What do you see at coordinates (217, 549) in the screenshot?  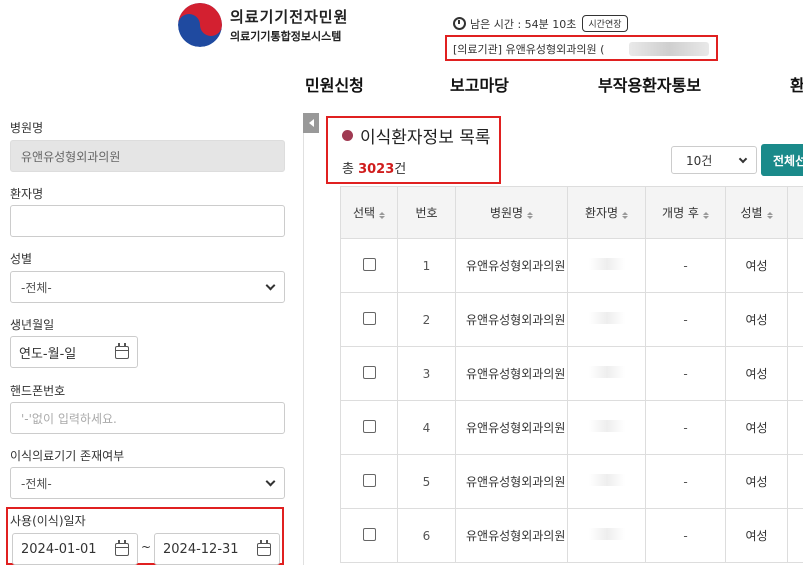 I see `use-date-to-input: 2024-12-31` at bounding box center [217, 549].